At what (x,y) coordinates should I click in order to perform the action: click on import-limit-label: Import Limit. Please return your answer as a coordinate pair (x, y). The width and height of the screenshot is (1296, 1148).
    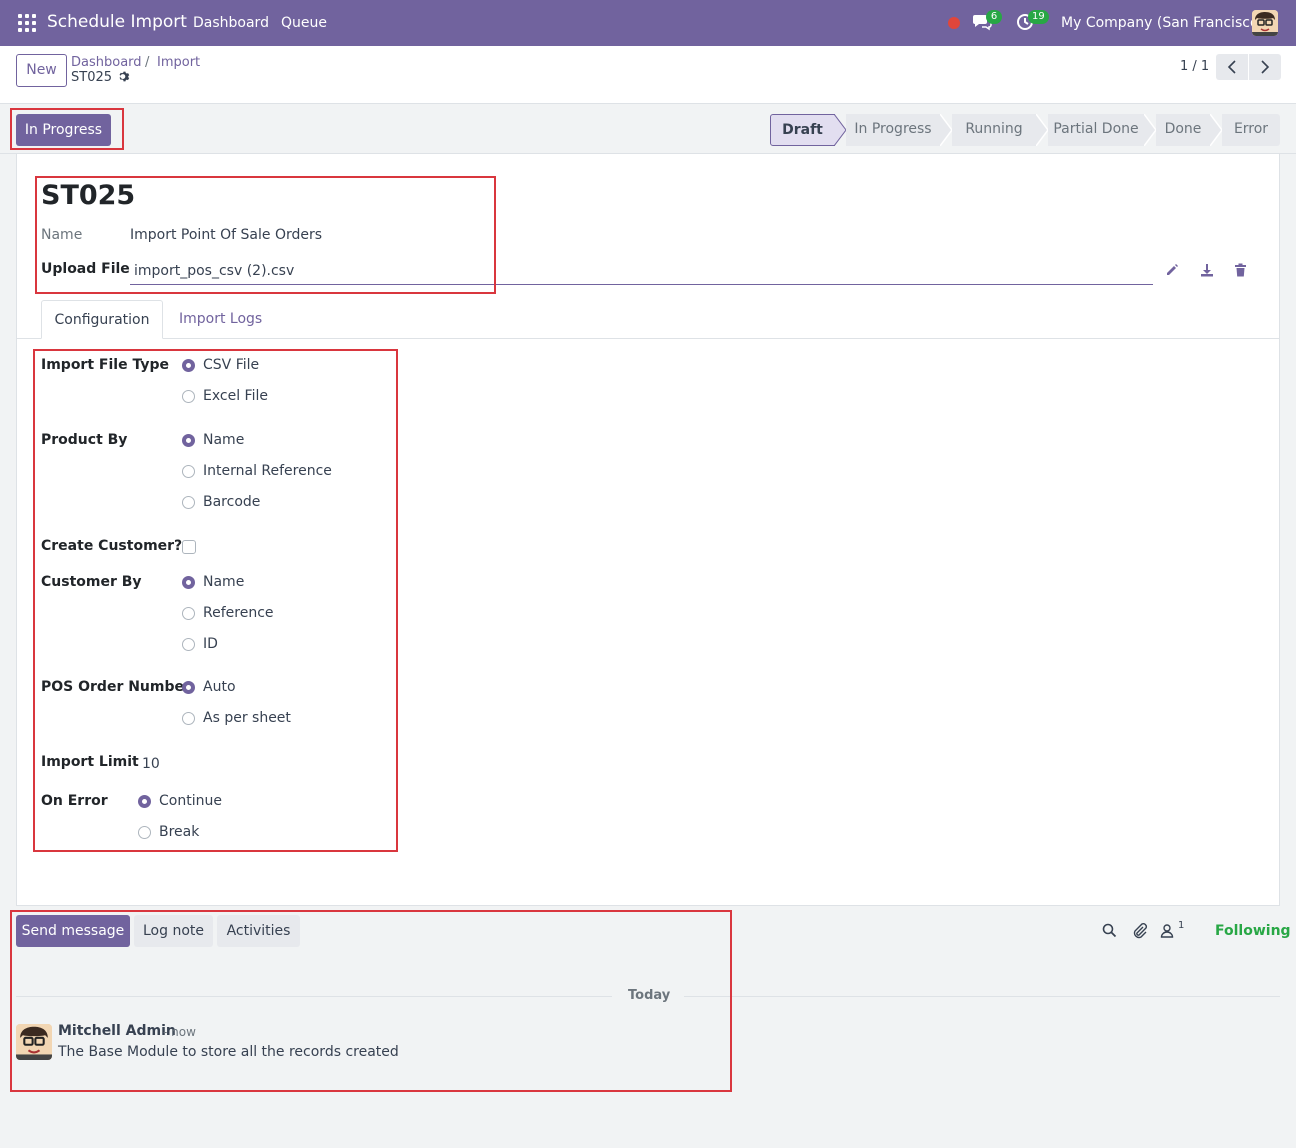
    Looking at the image, I should click on (90, 762).